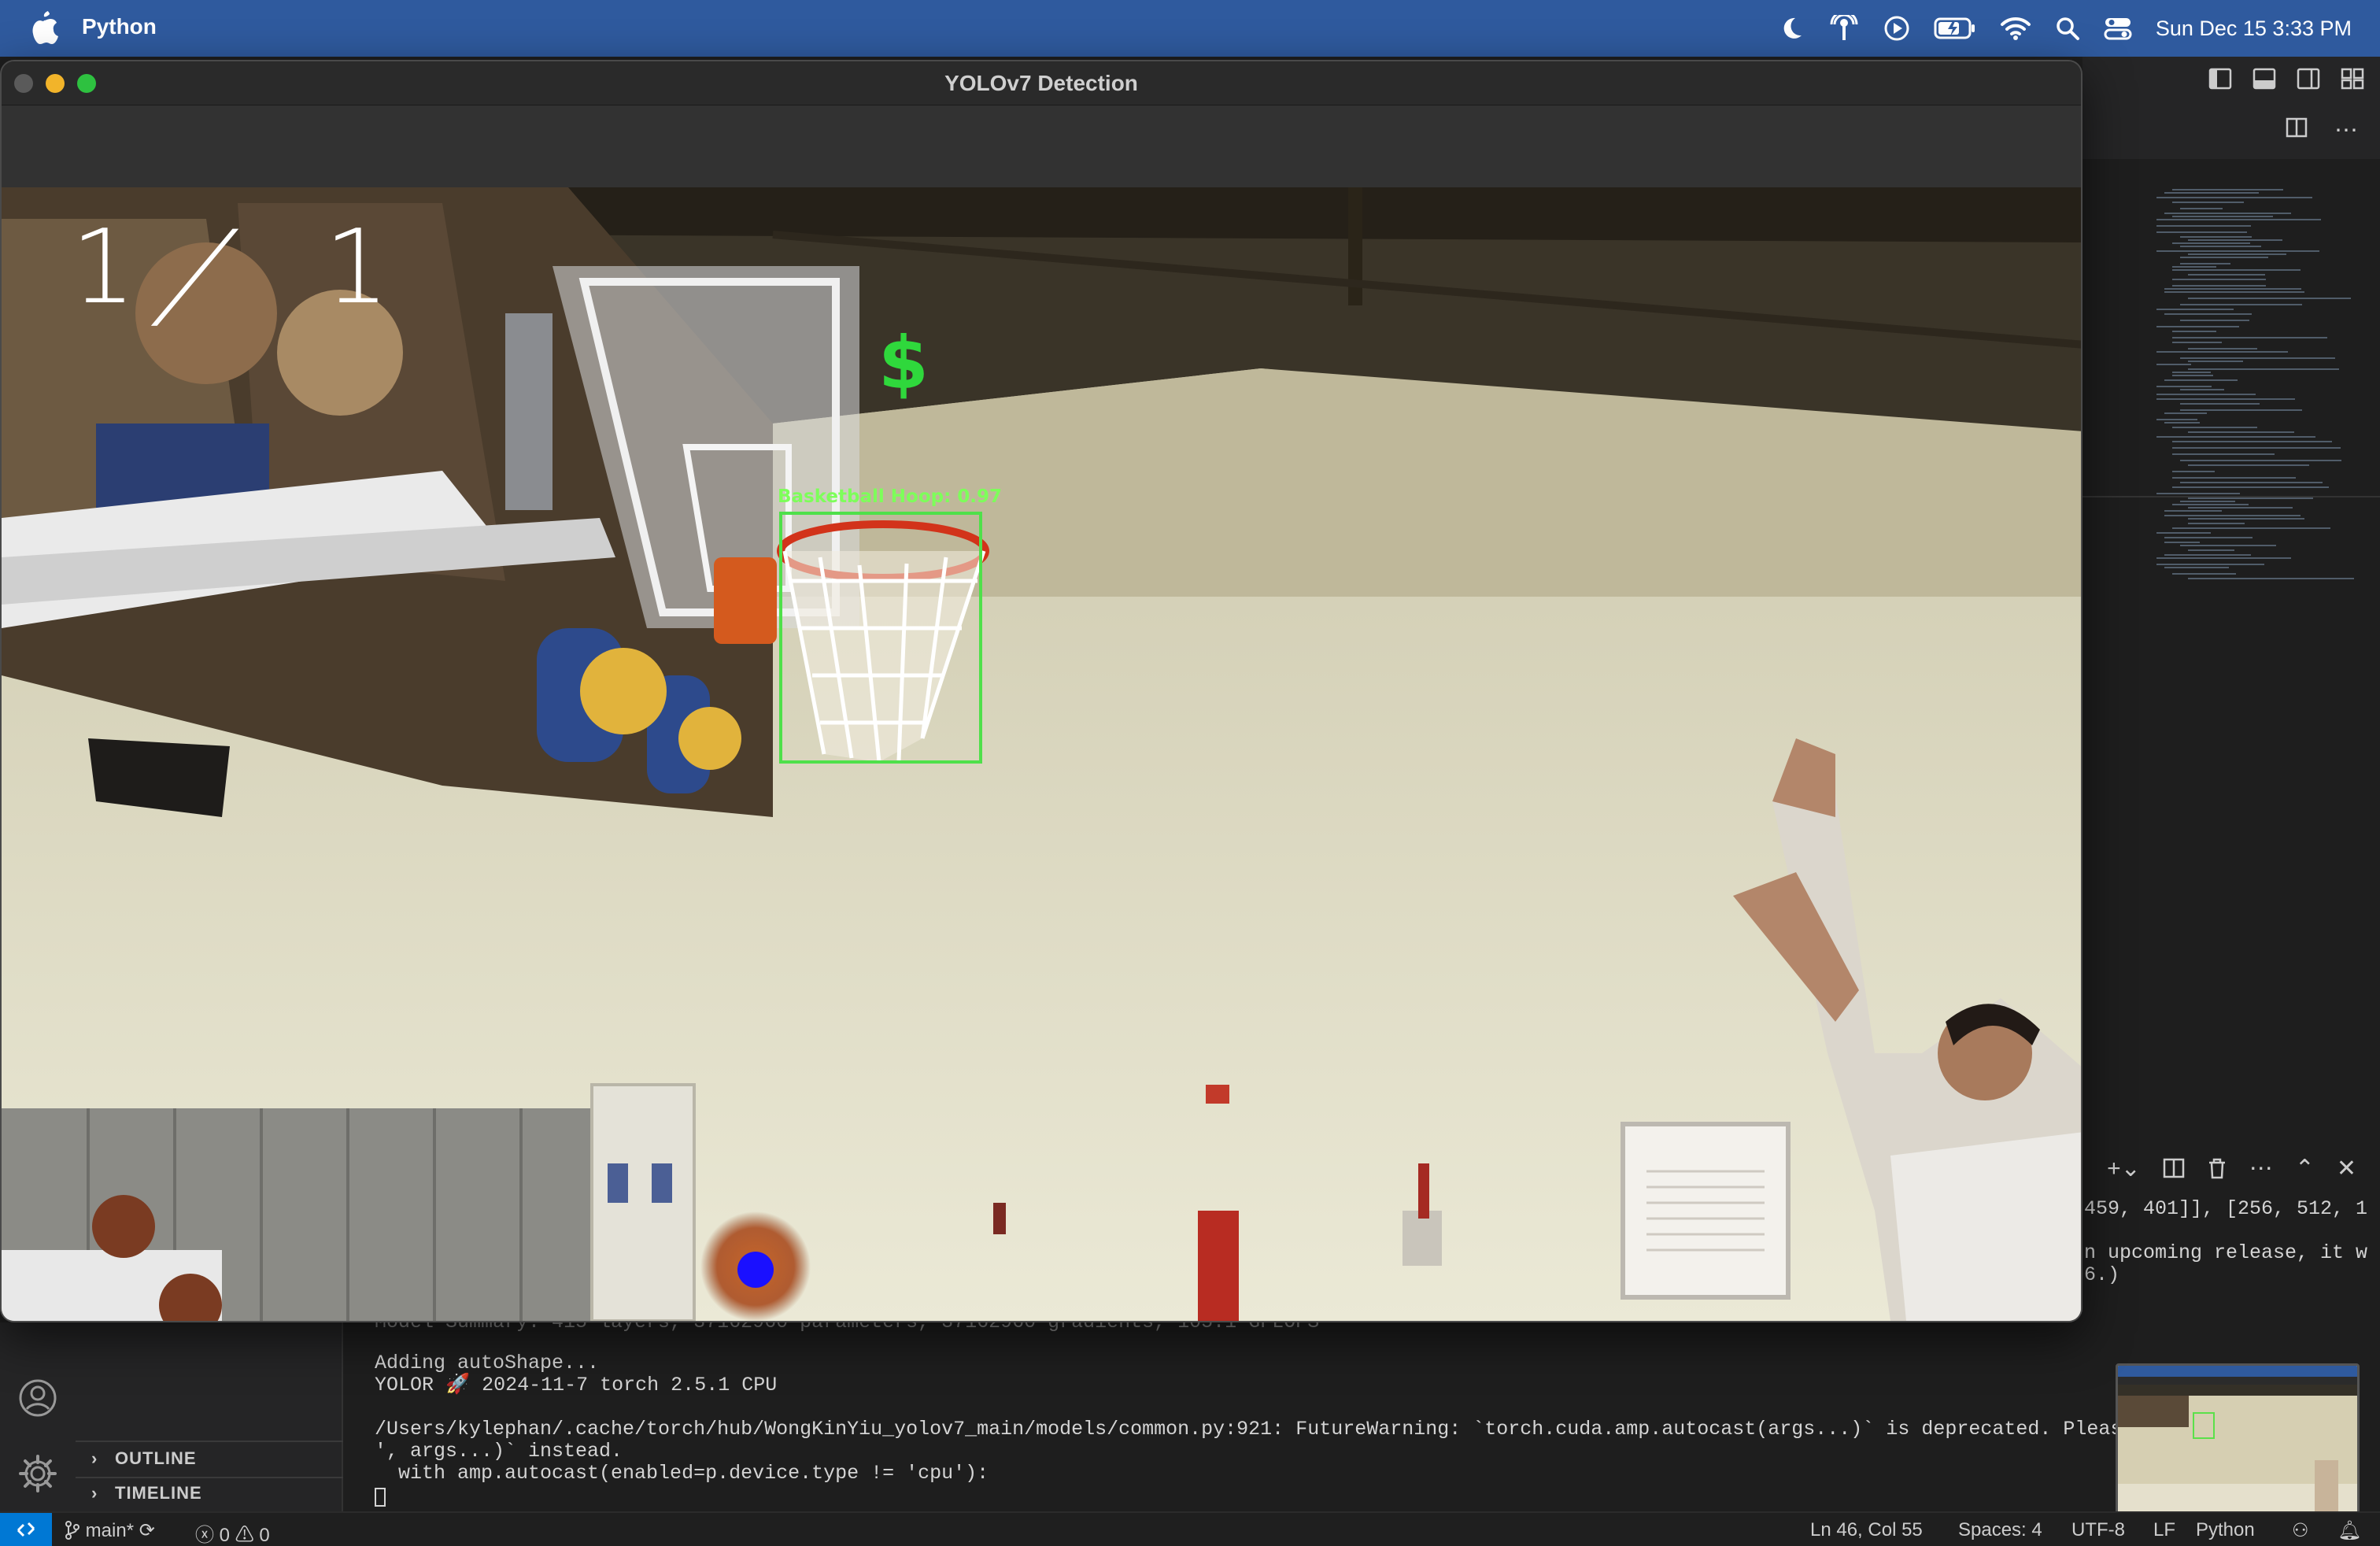 This screenshot has height=1546, width=2380. I want to click on airdrop-icon, so click(1844, 28).